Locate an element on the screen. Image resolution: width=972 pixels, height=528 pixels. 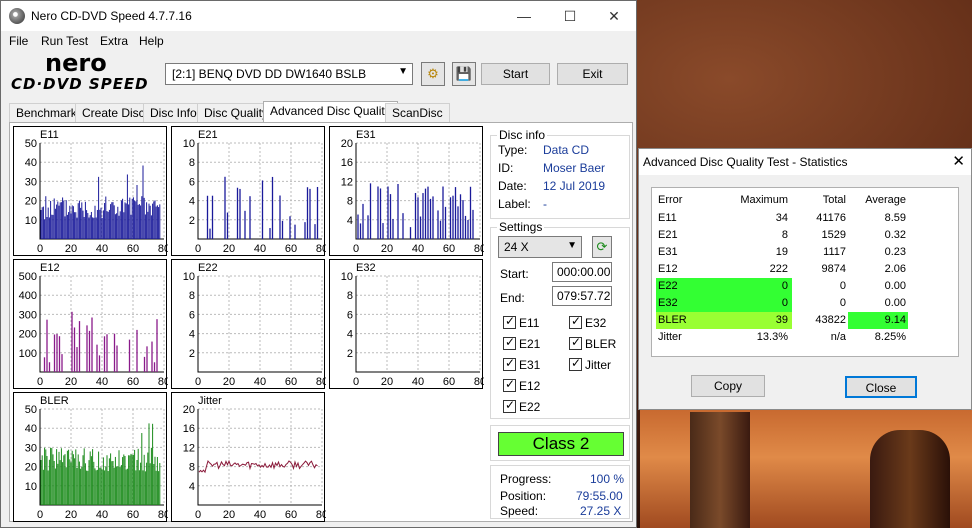
speed-label: Speed: is located at coordinates (519, 511).